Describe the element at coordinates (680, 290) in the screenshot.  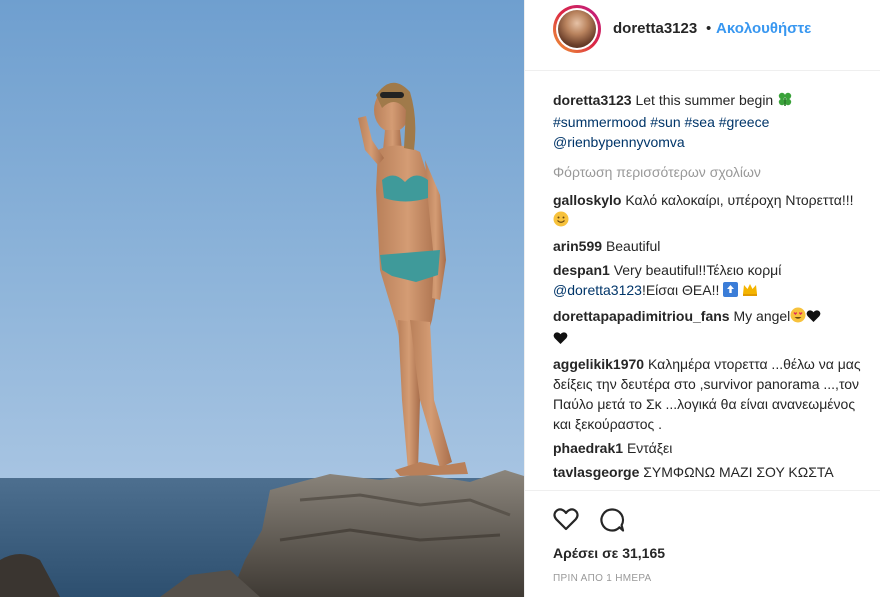
I see `comment-text-continued: !Είσαι ΘΕΑ!!` at that location.